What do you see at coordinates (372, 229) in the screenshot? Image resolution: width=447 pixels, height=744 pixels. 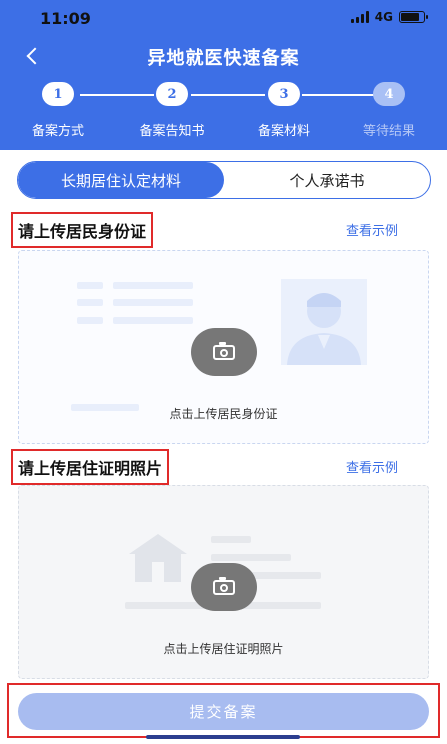 I see `id-card-example-link: 查看示例` at bounding box center [372, 229].